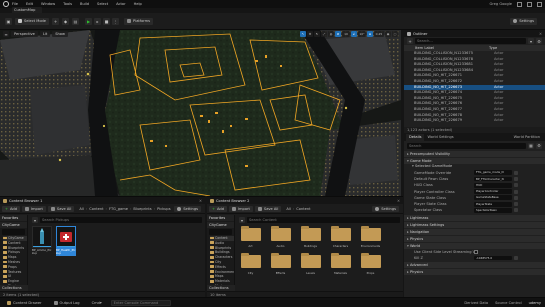 Image resolution: width=545 pixels, height=307 pixels. What do you see at coordinates (440, 137) in the screenshot?
I see `tab-world-settings: World Settings` at bounding box center [440, 137].